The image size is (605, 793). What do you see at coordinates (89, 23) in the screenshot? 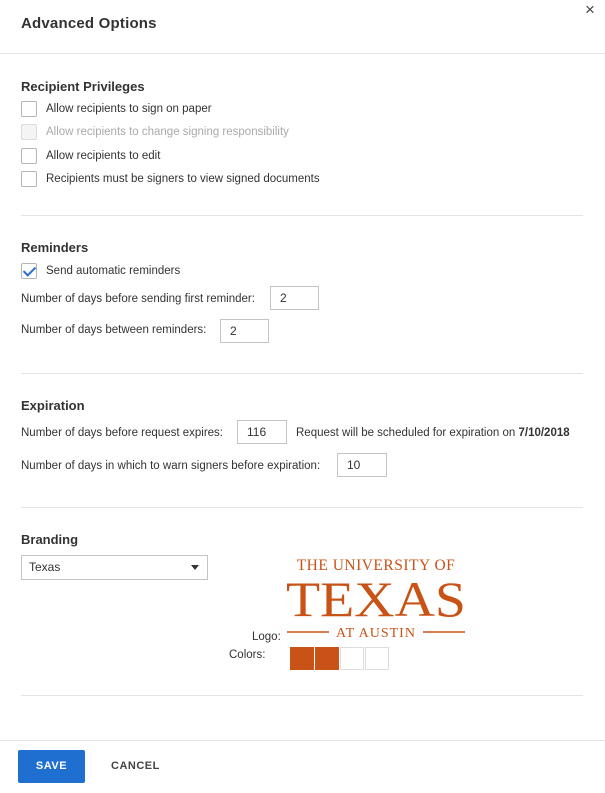
I see `dialog-title: Advanced Options` at bounding box center [89, 23].